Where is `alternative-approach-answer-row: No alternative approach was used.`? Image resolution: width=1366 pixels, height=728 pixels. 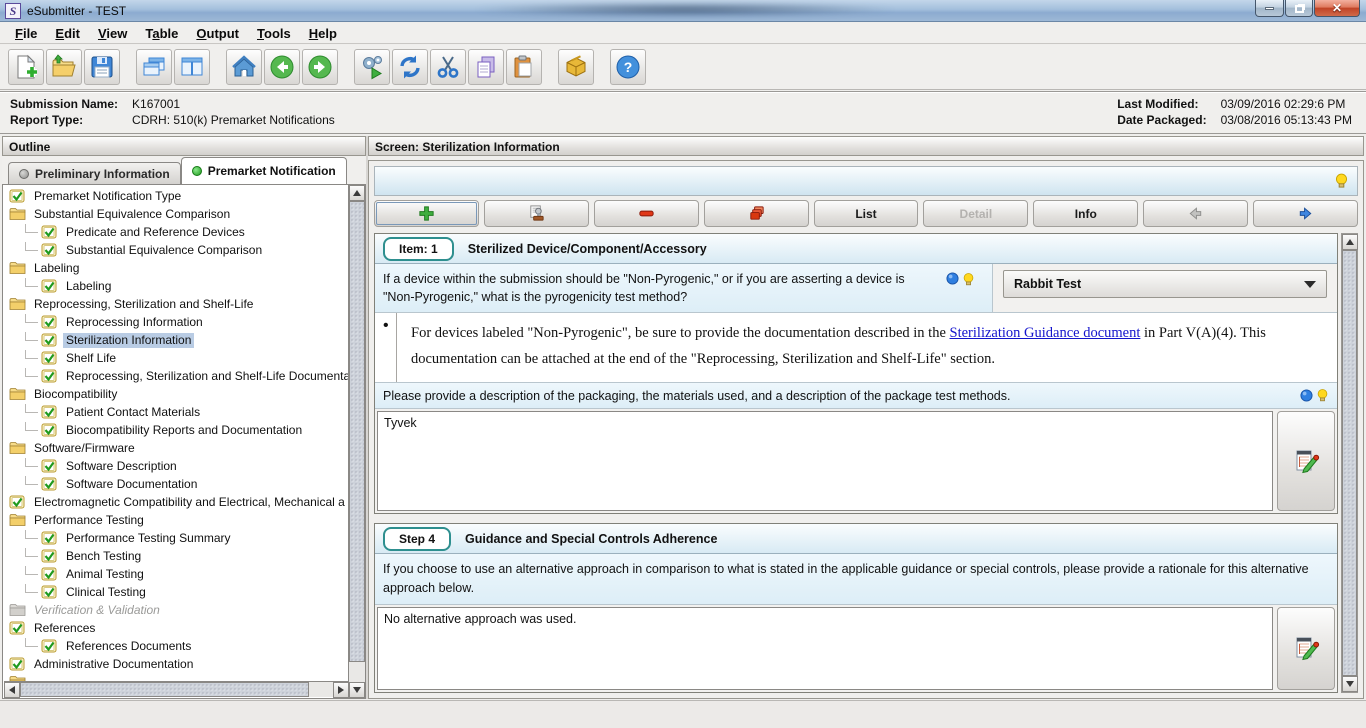 alternative-approach-answer-row: No alternative approach was used. is located at coordinates (856, 648).